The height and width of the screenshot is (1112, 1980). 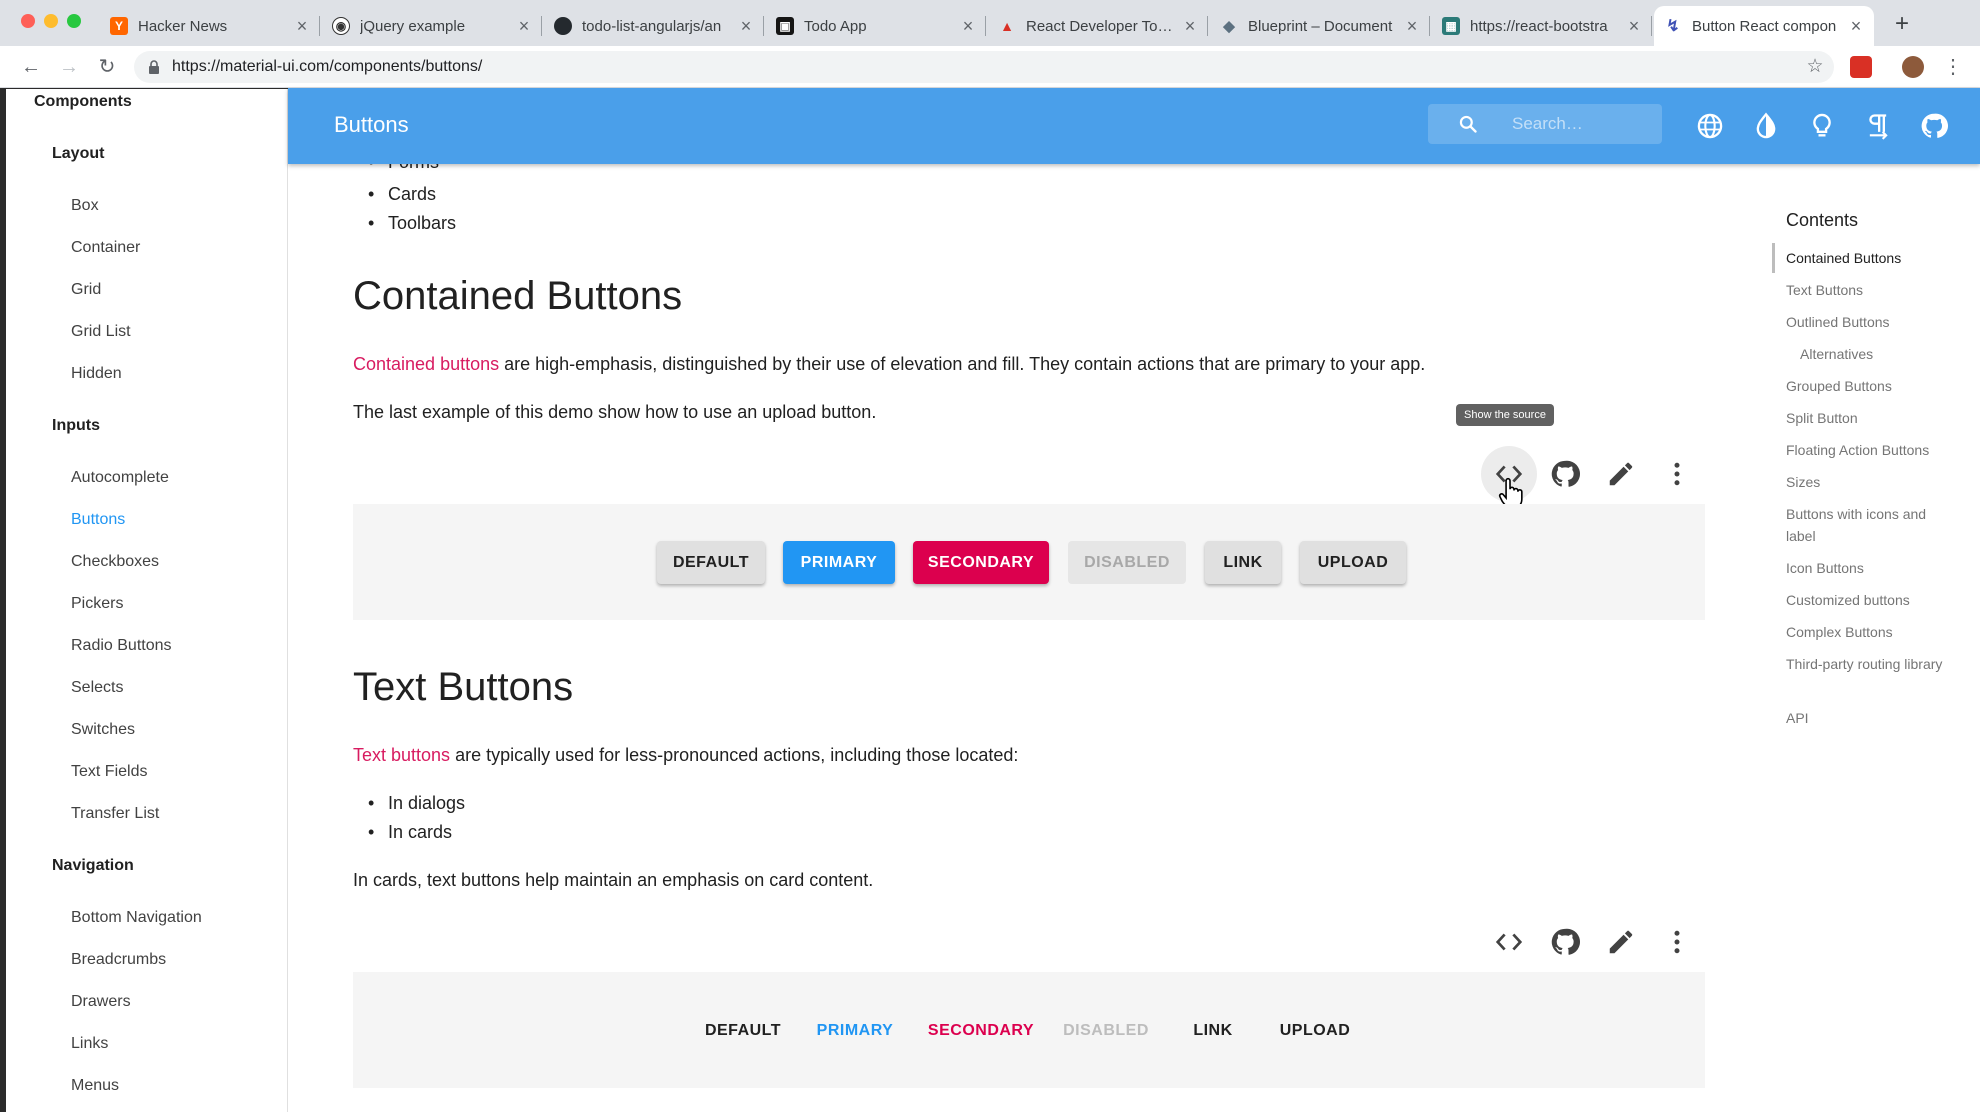 What do you see at coordinates (183, 26) in the screenshot?
I see `tab-title: Hacker News` at bounding box center [183, 26].